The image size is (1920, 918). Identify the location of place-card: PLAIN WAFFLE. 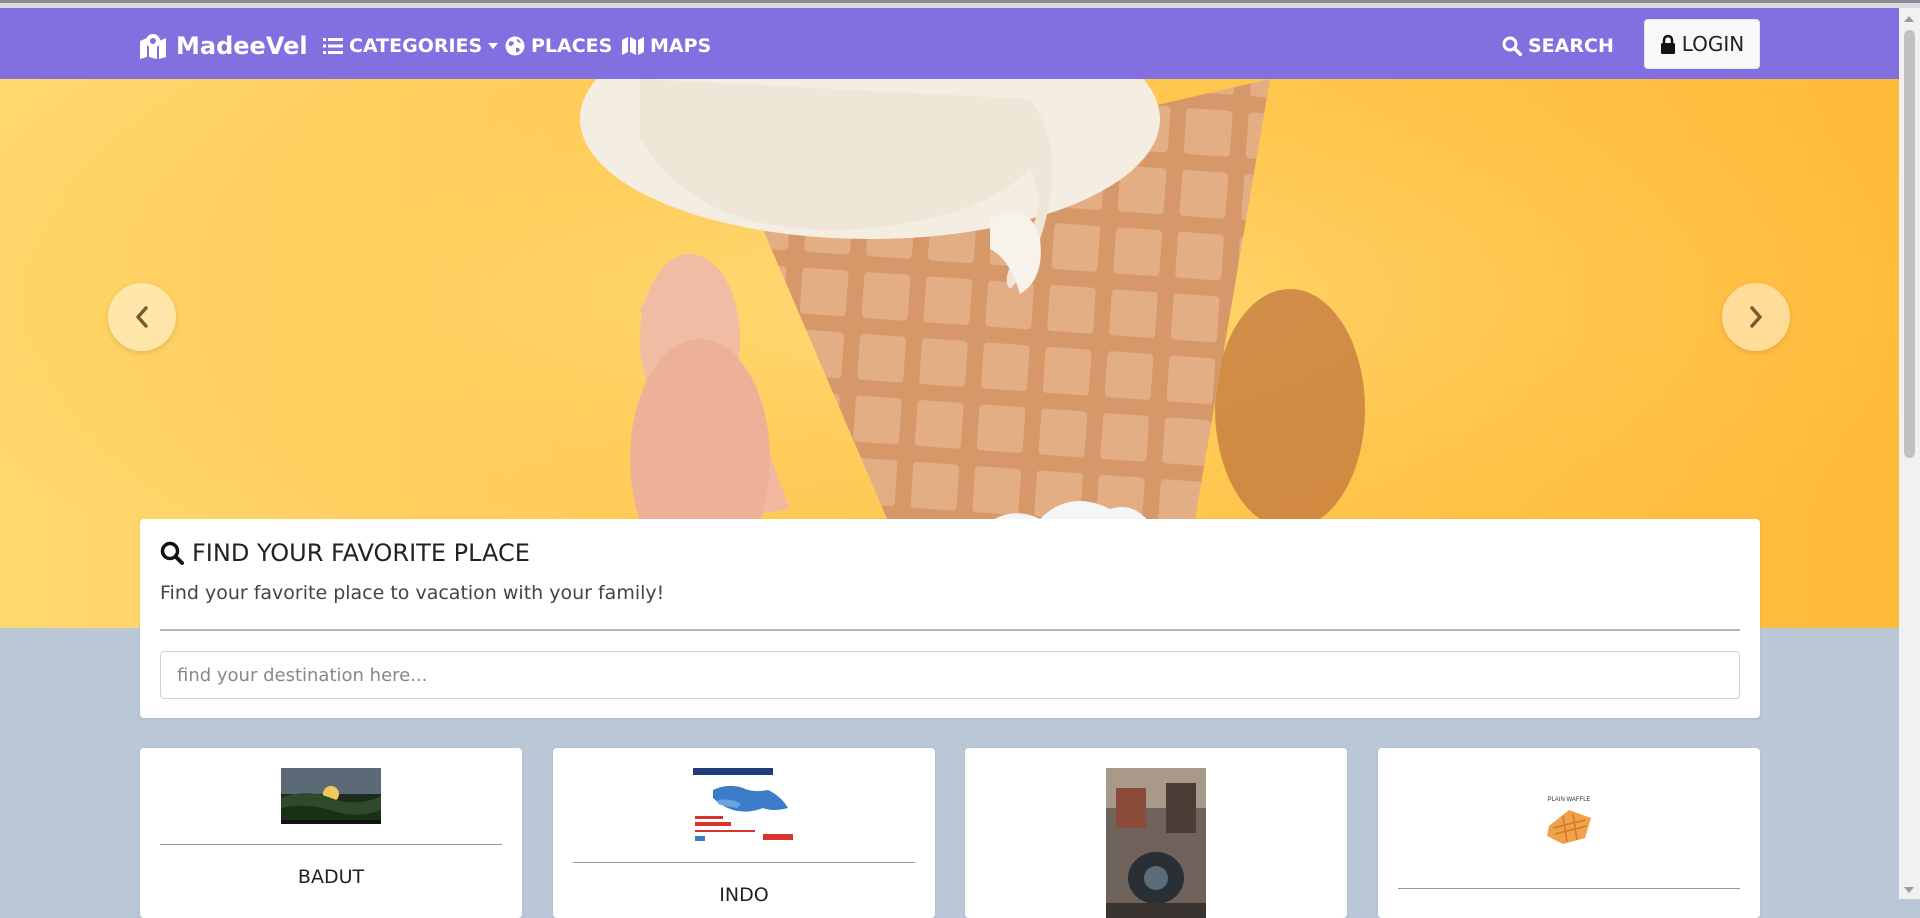
(1569, 833).